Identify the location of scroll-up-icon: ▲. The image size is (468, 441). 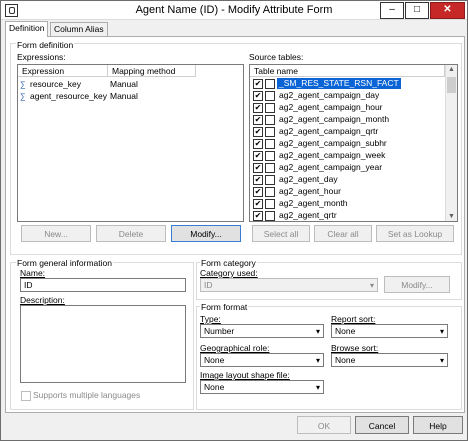
(451, 69).